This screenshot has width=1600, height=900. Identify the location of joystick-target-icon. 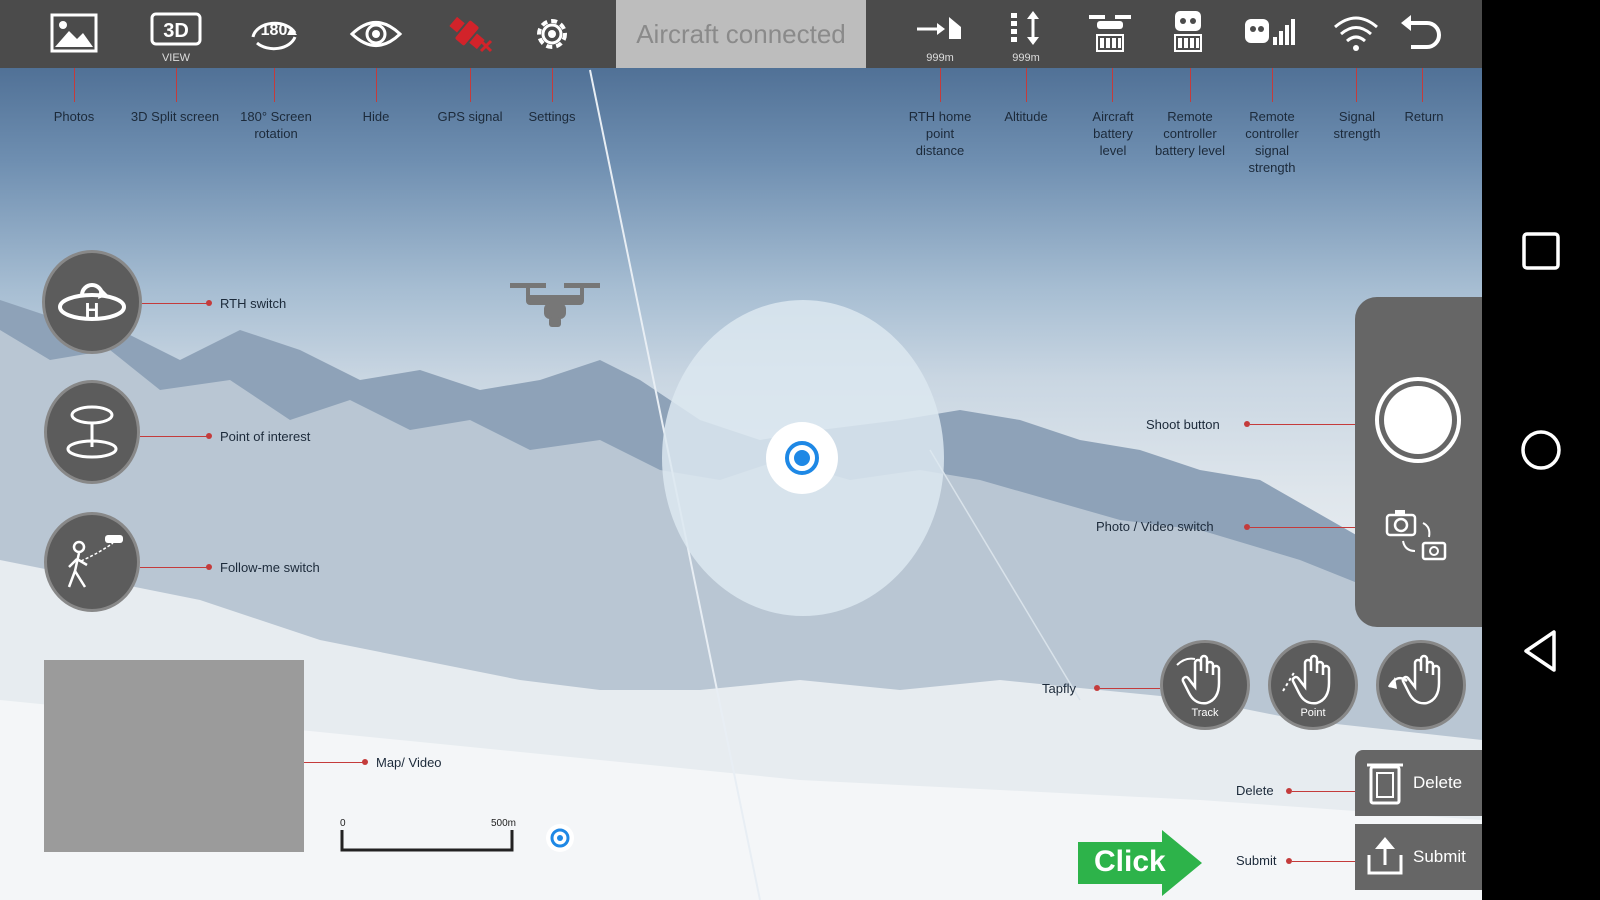
(802, 458).